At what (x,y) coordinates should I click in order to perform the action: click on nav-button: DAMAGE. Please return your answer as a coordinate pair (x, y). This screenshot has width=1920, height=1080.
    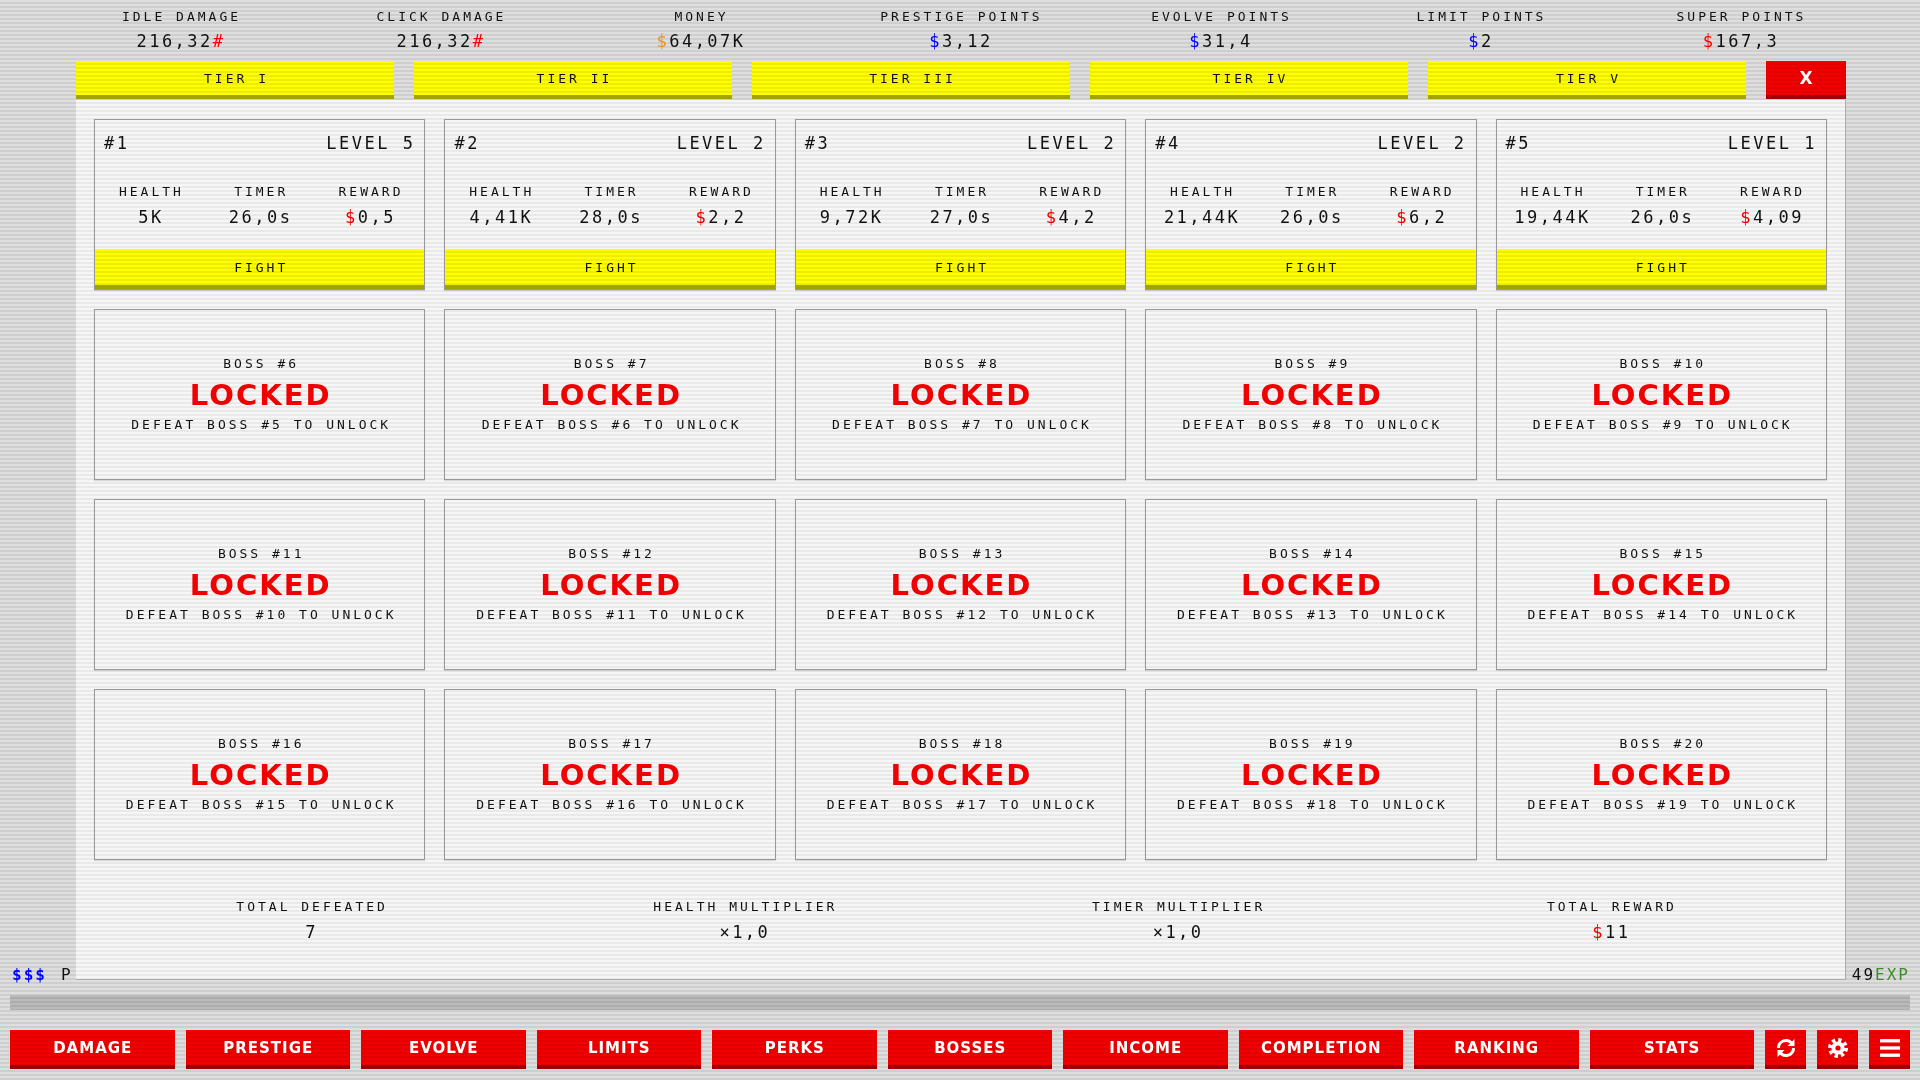
    Looking at the image, I should click on (92, 1049).